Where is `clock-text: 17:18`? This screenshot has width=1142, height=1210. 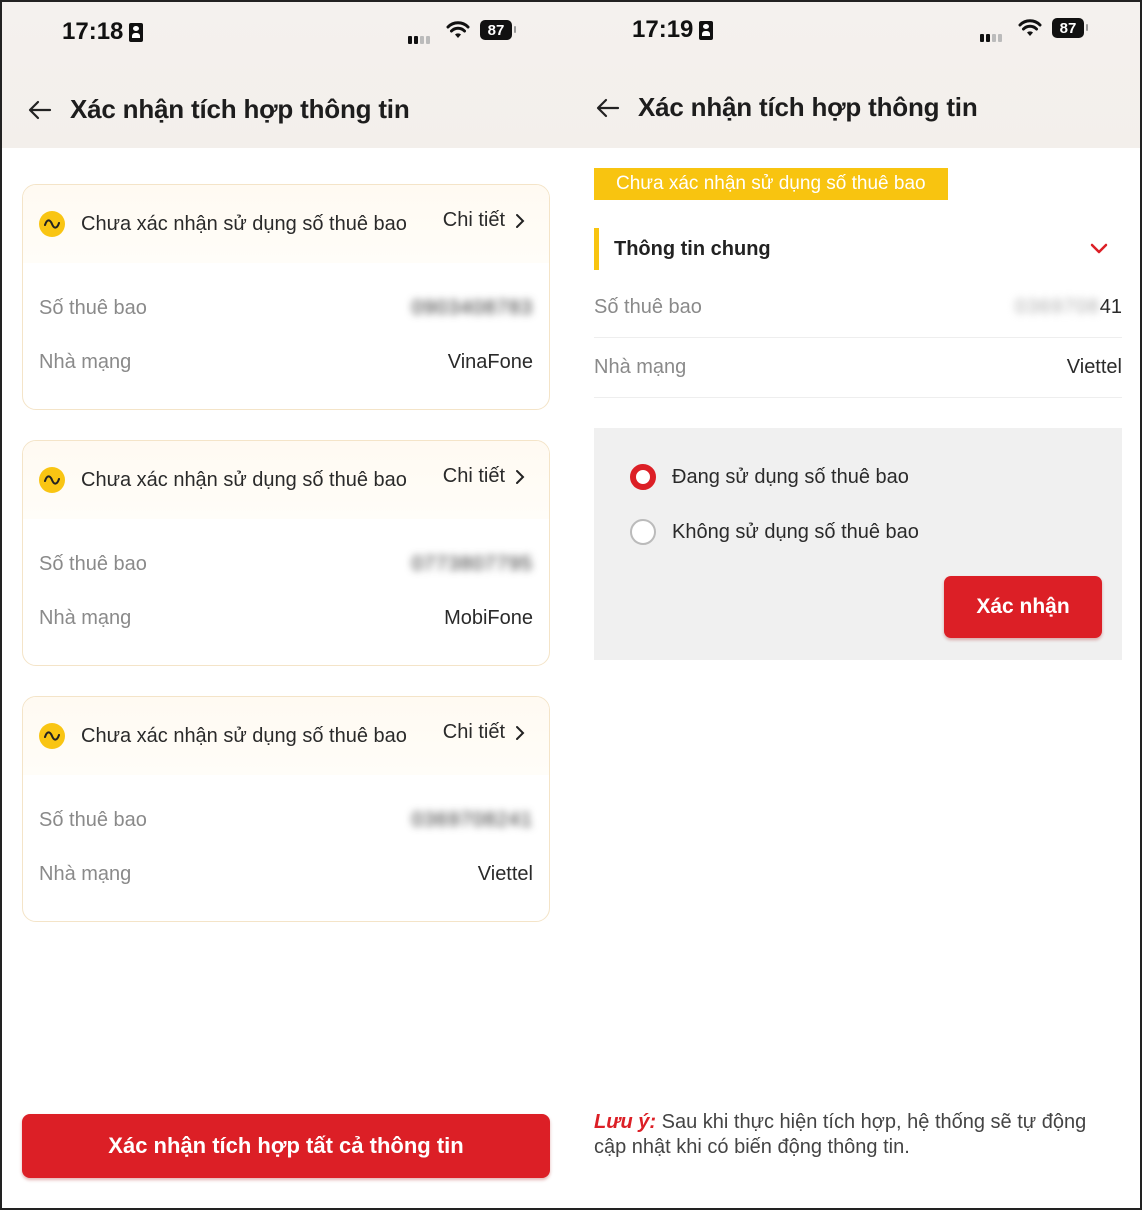 clock-text: 17:18 is located at coordinates (93, 31).